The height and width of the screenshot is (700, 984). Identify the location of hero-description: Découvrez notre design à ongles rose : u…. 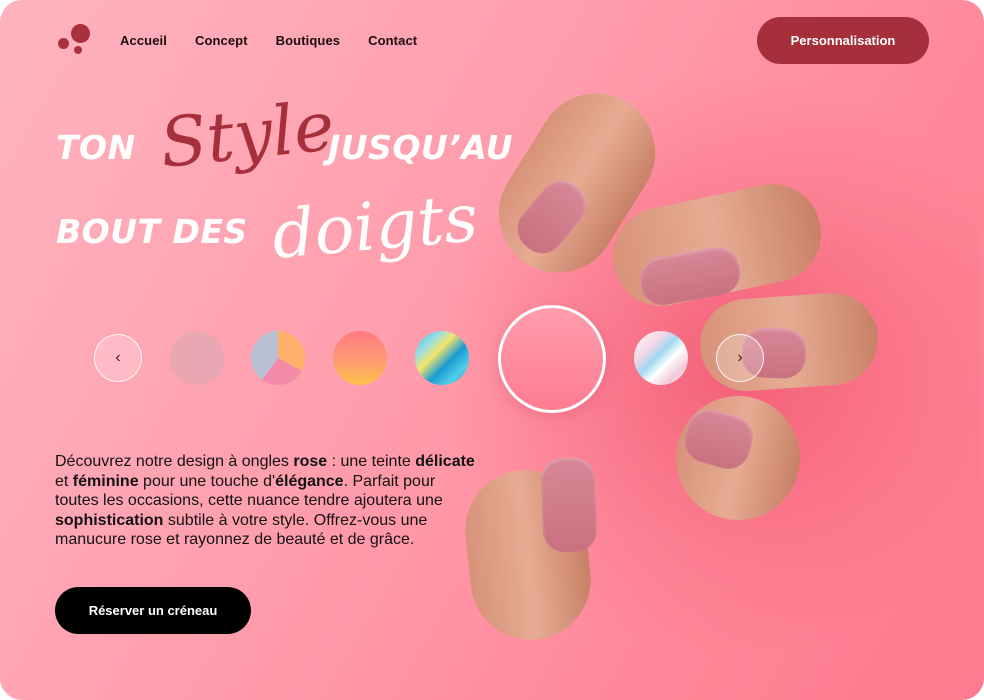
(265, 501).